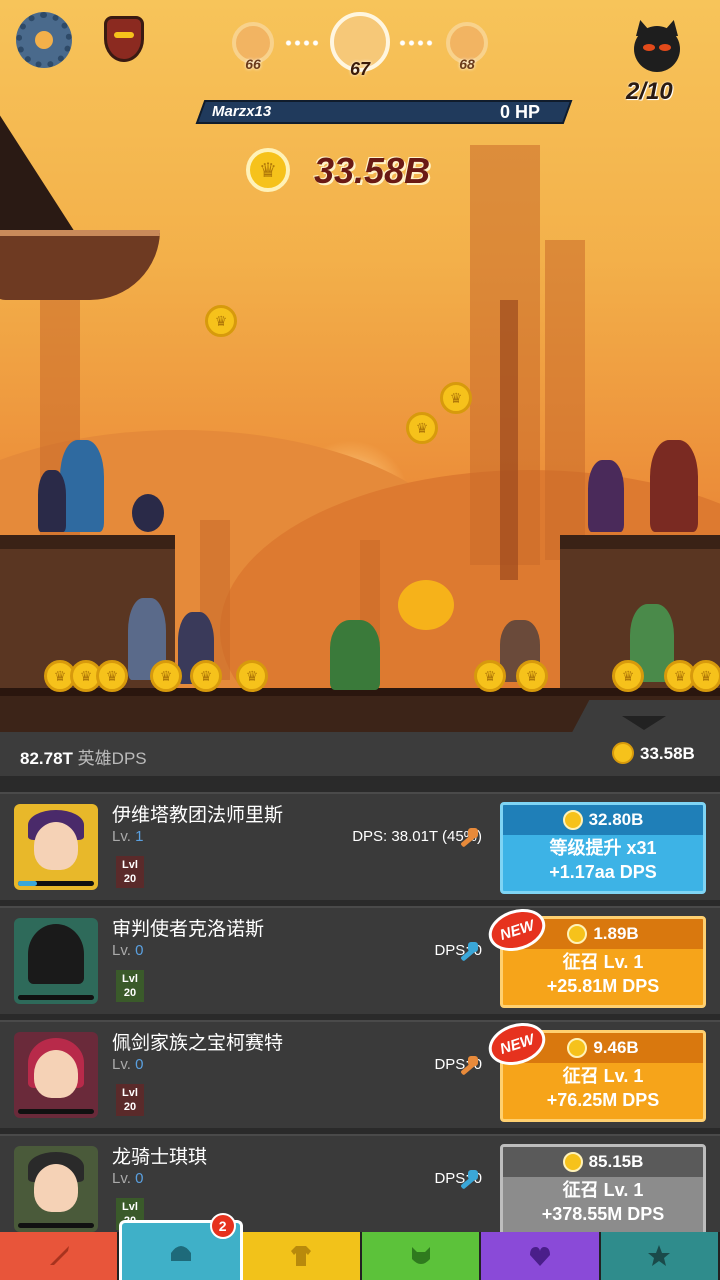 The width and height of the screenshot is (720, 1280). I want to click on level-up-button: 32.80B 等级提升 x31 +1.17aa DPS, so click(603, 848).